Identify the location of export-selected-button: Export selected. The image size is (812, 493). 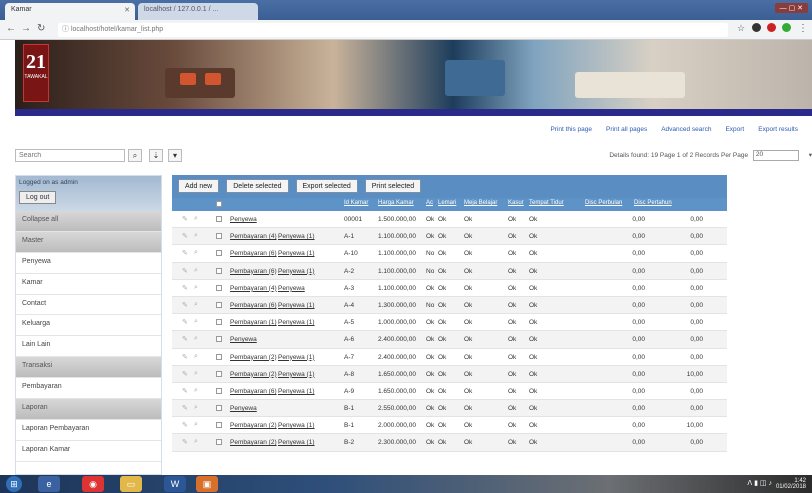
(326, 186).